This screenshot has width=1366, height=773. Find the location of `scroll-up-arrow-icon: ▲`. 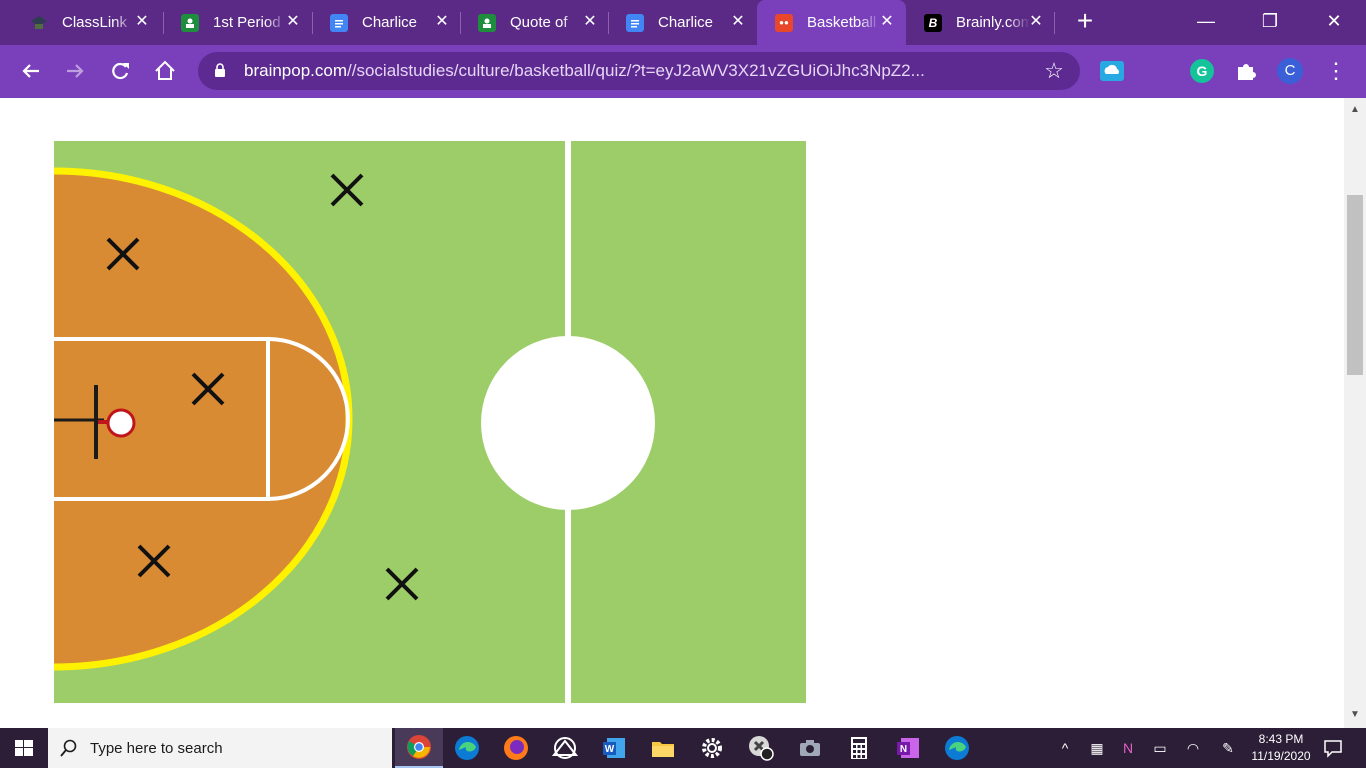

scroll-up-arrow-icon: ▲ is located at coordinates (1355, 110).